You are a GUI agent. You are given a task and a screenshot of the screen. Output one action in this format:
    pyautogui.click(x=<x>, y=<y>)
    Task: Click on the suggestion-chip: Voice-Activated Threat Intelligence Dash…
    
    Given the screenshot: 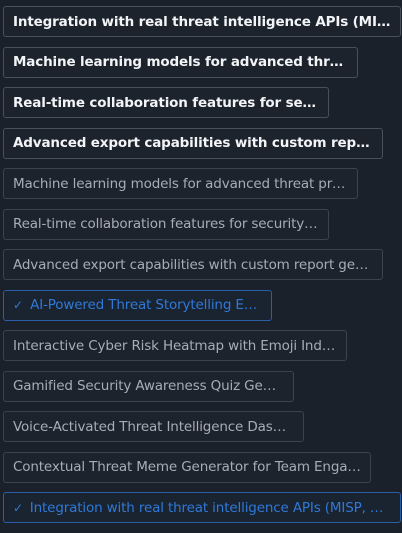 What is the action you would take?
    pyautogui.click(x=153, y=426)
    